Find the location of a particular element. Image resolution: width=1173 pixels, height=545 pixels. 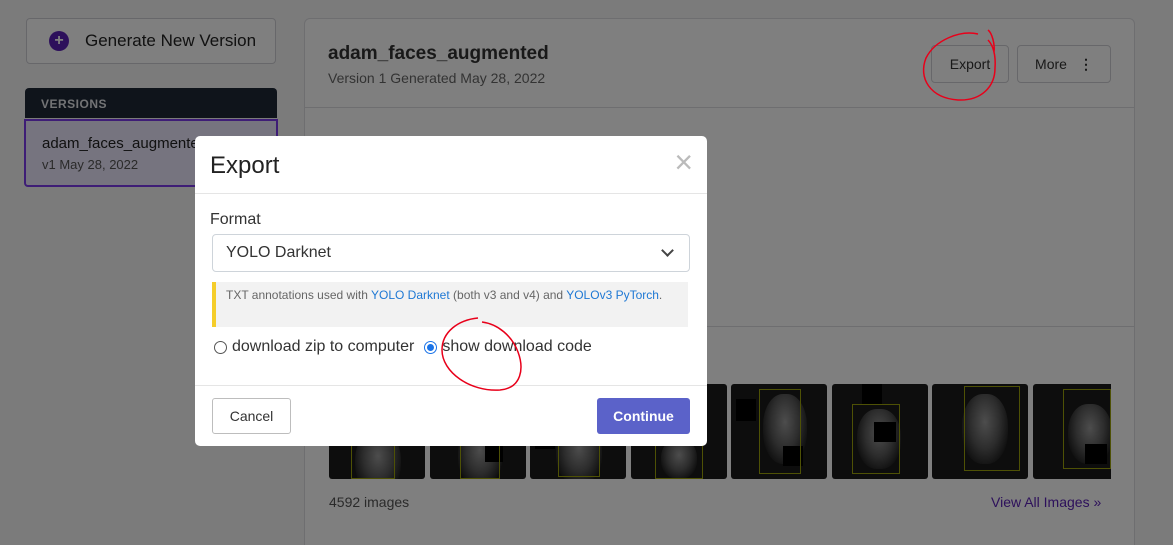

show-download-code-label: show download code is located at coordinates (516, 347).